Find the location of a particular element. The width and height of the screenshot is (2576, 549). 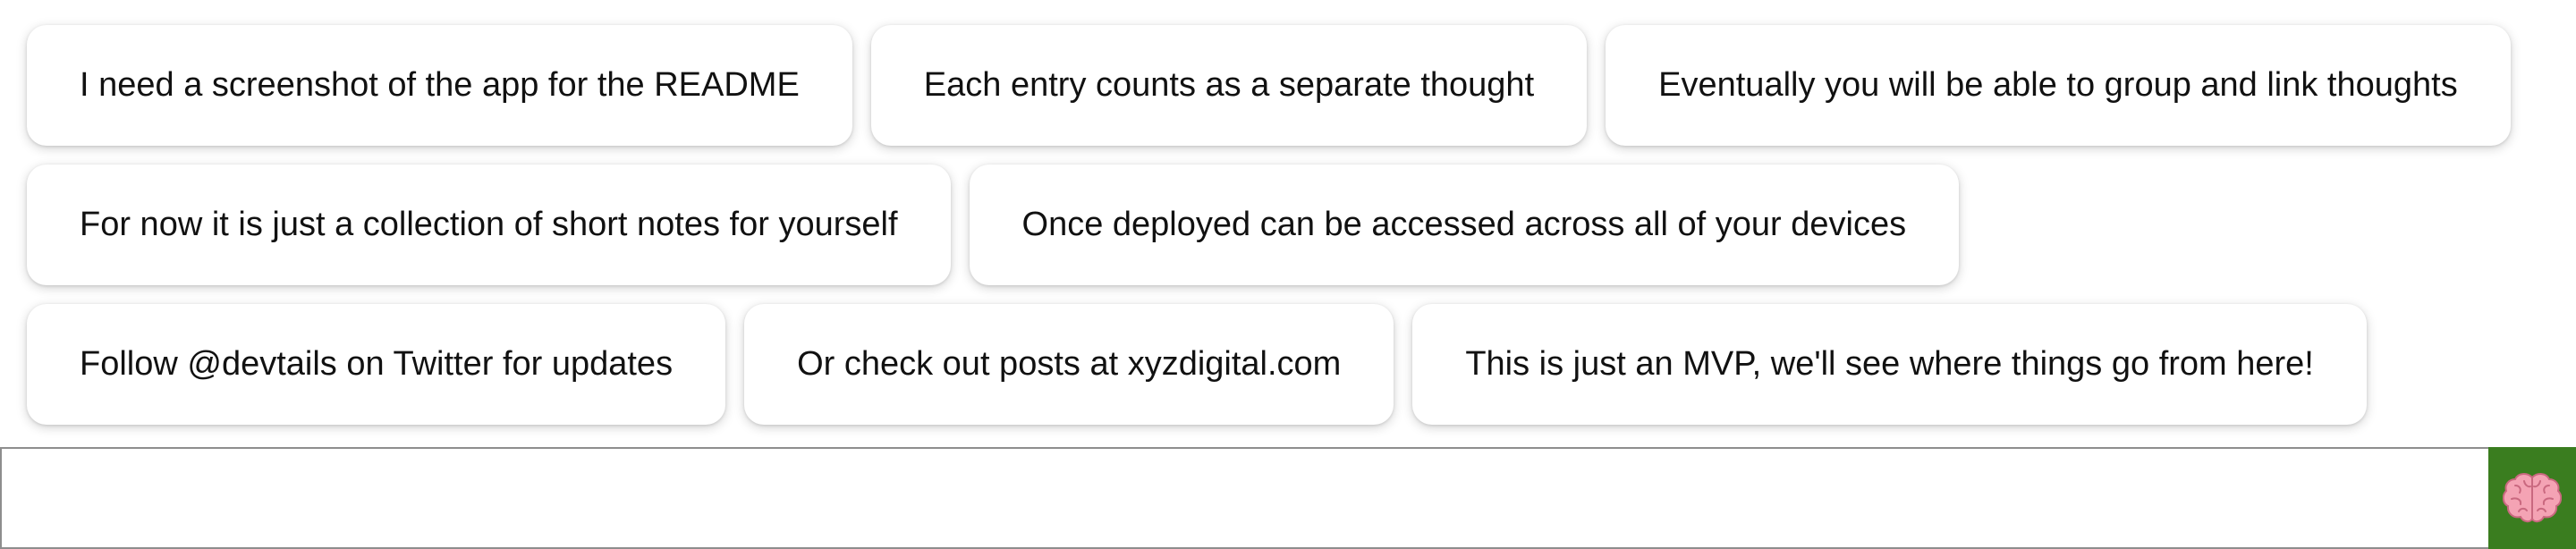

thought-card: Follow @devtails on Twitter for updates is located at coordinates (376, 364).